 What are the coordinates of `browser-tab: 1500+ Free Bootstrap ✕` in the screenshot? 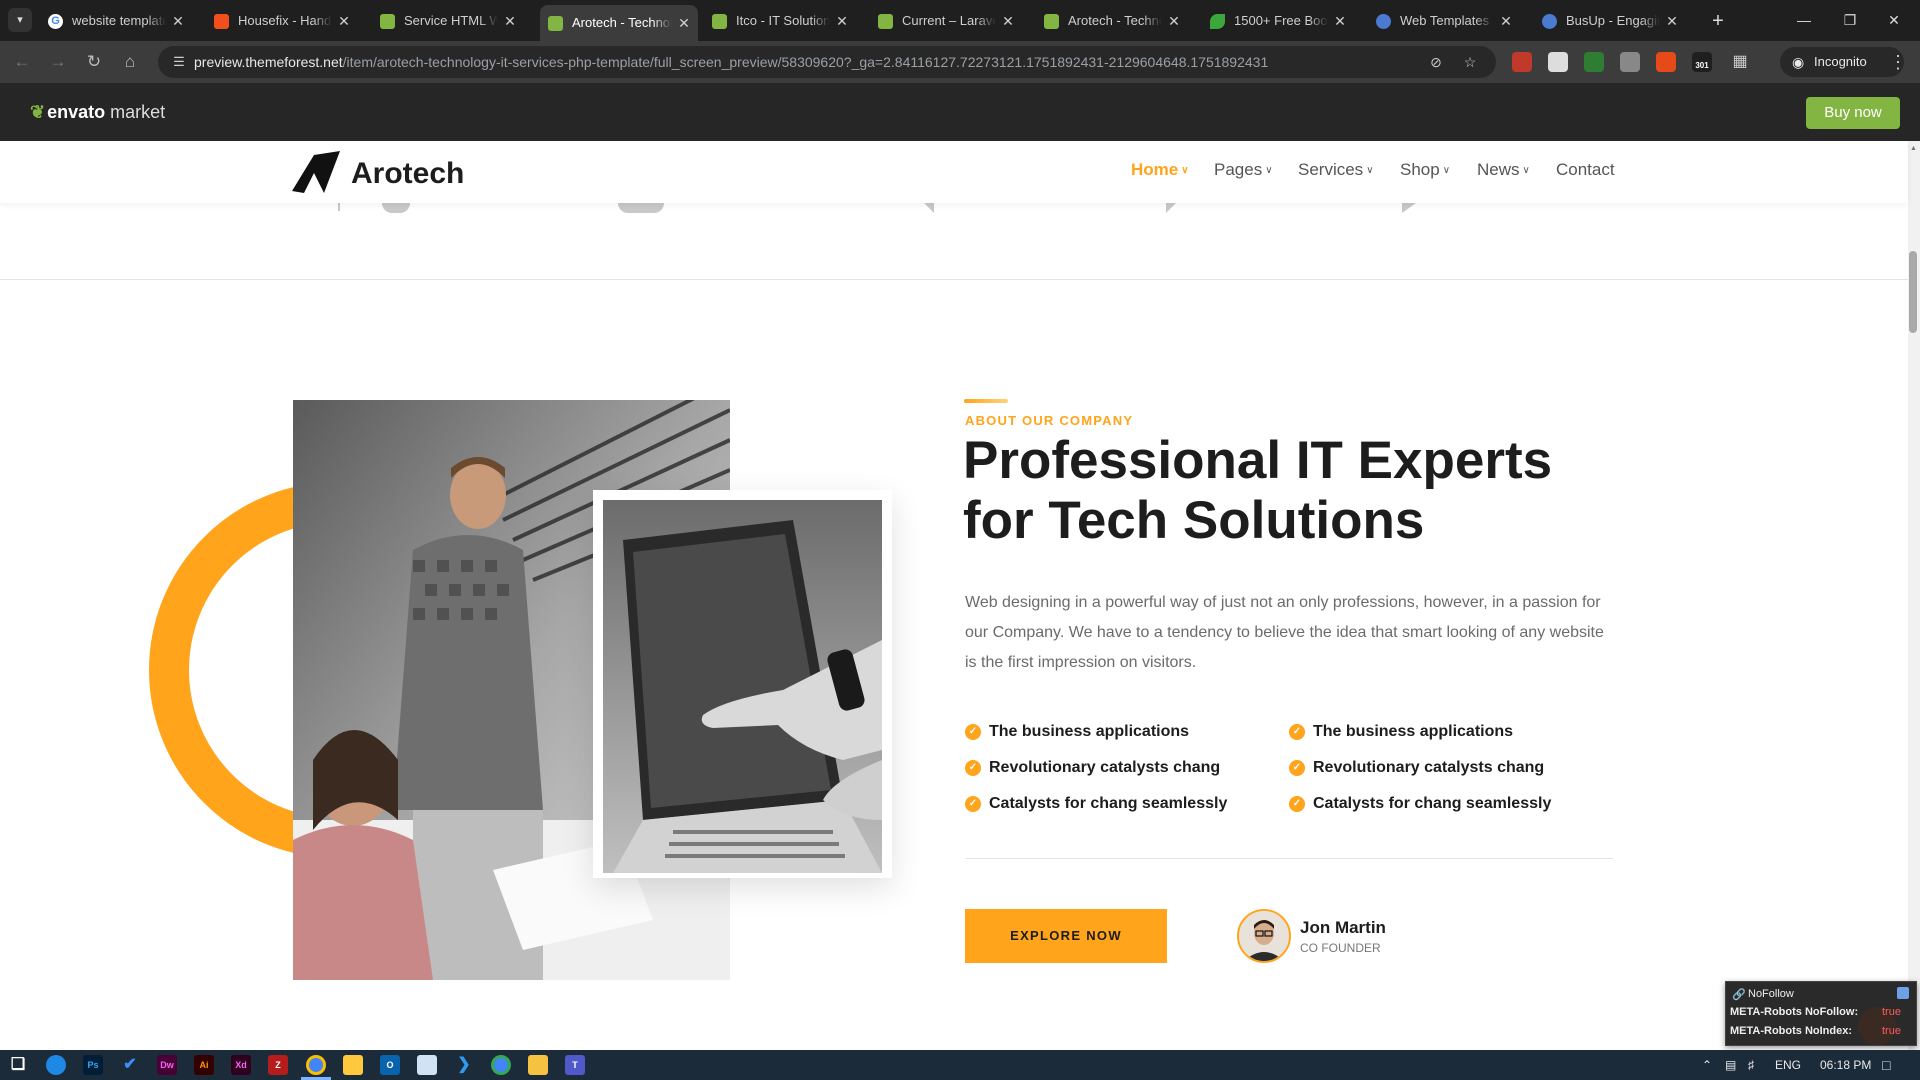 It's located at (1278, 21).